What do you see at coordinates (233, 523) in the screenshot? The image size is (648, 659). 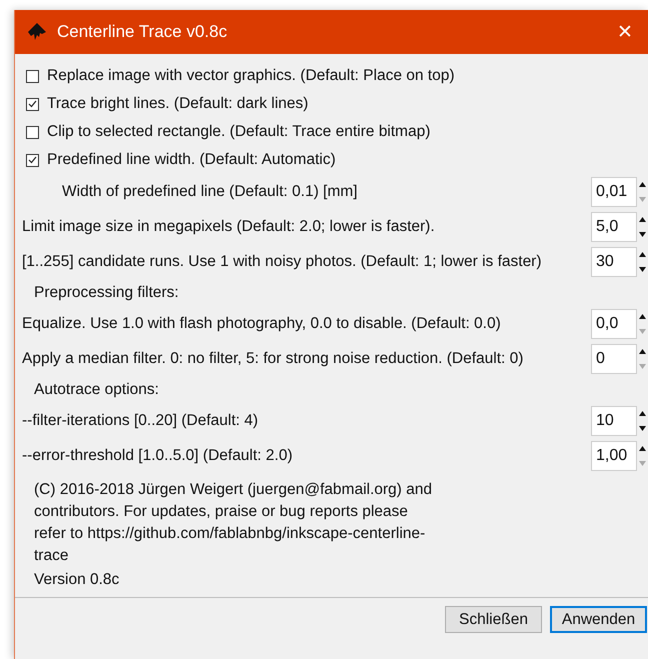 I see `about-text: (C) 2016-2018 Jürgen Weigert (juergen@fabmail.org) and contributors. For updates, praise or bug reports please refer to https://github.com/fablabnbg/inkscape-centerline-trace` at bounding box center [233, 523].